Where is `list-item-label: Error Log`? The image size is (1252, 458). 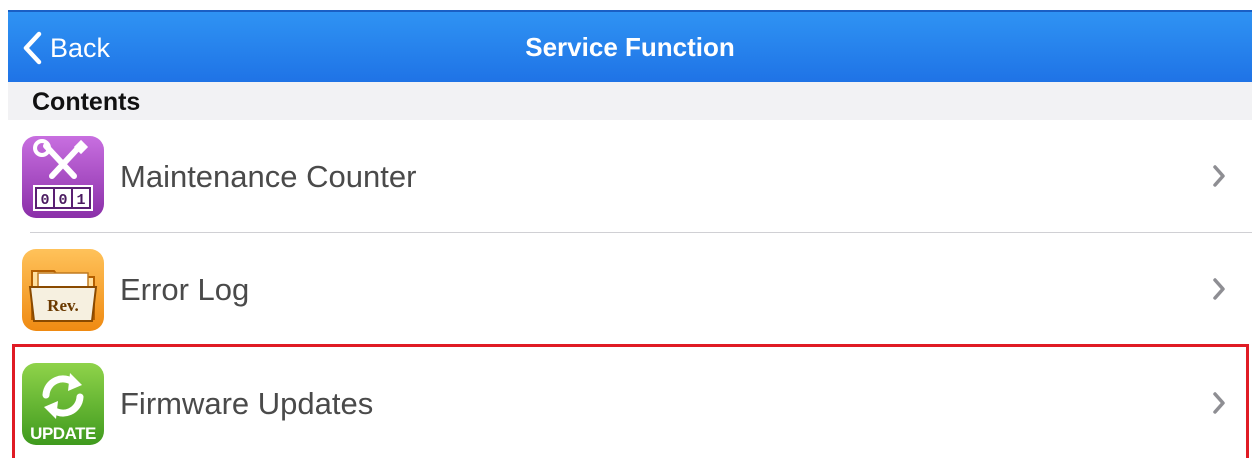
list-item-label: Error Log is located at coordinates (185, 289).